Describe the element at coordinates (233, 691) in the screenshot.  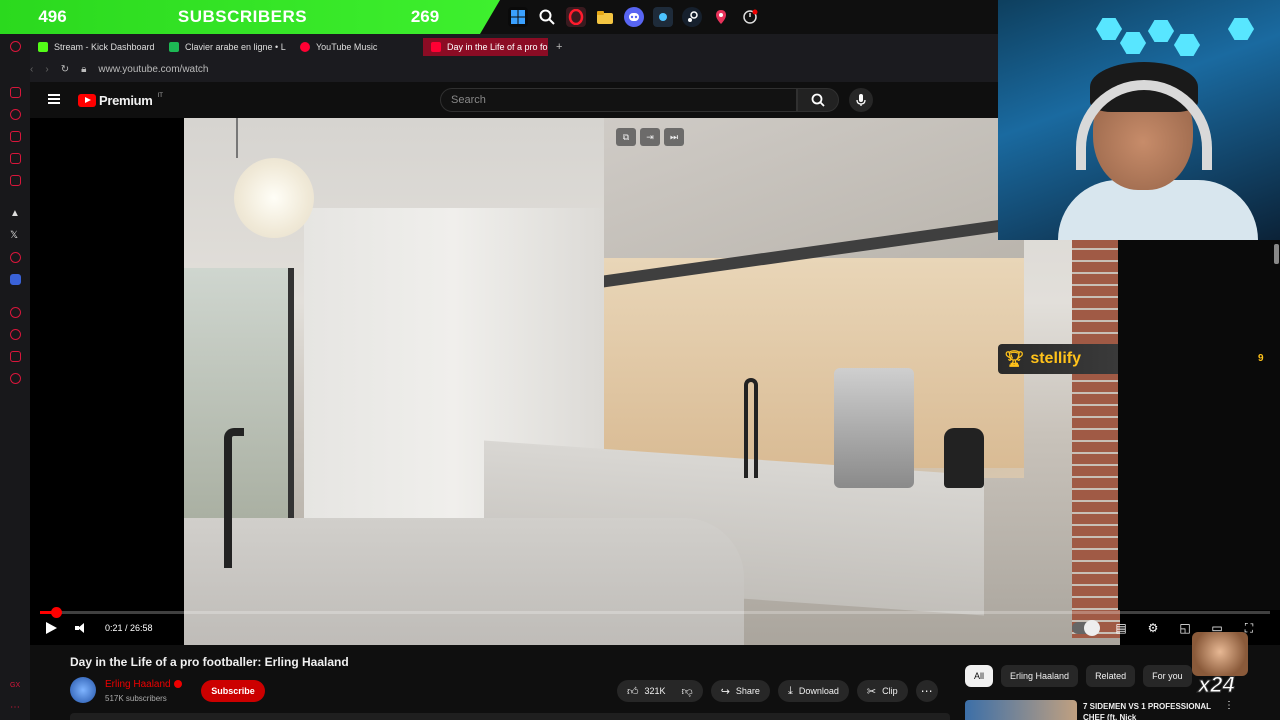
I see `subscribe-button: Subscribe` at that location.